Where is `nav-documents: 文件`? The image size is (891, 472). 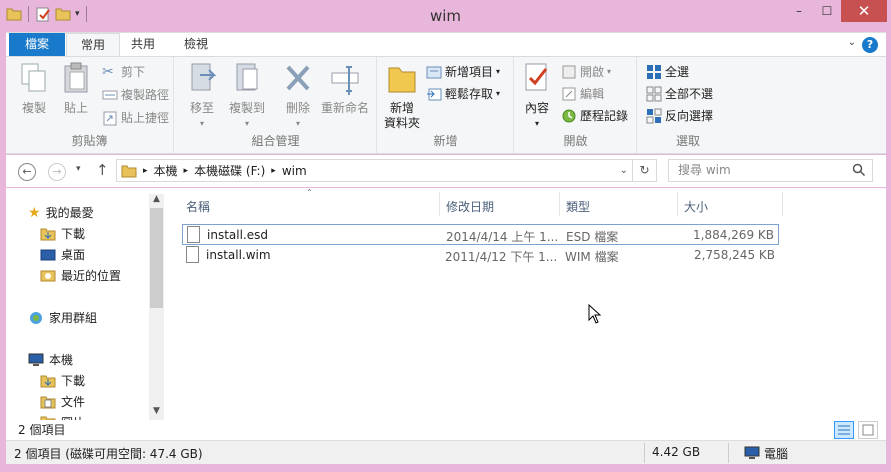 nav-documents: 文件 is located at coordinates (62, 401).